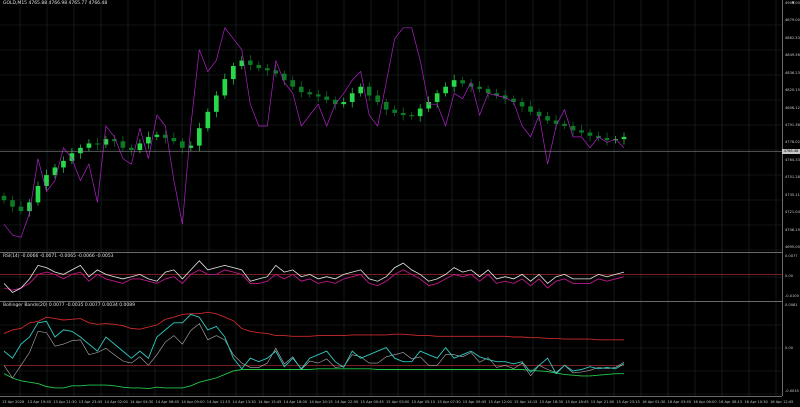 This screenshot has height=407, width=800. Describe the element at coordinates (679, 402) in the screenshot. I see `time-tick-label: 16 Apr 03:45` at that location.